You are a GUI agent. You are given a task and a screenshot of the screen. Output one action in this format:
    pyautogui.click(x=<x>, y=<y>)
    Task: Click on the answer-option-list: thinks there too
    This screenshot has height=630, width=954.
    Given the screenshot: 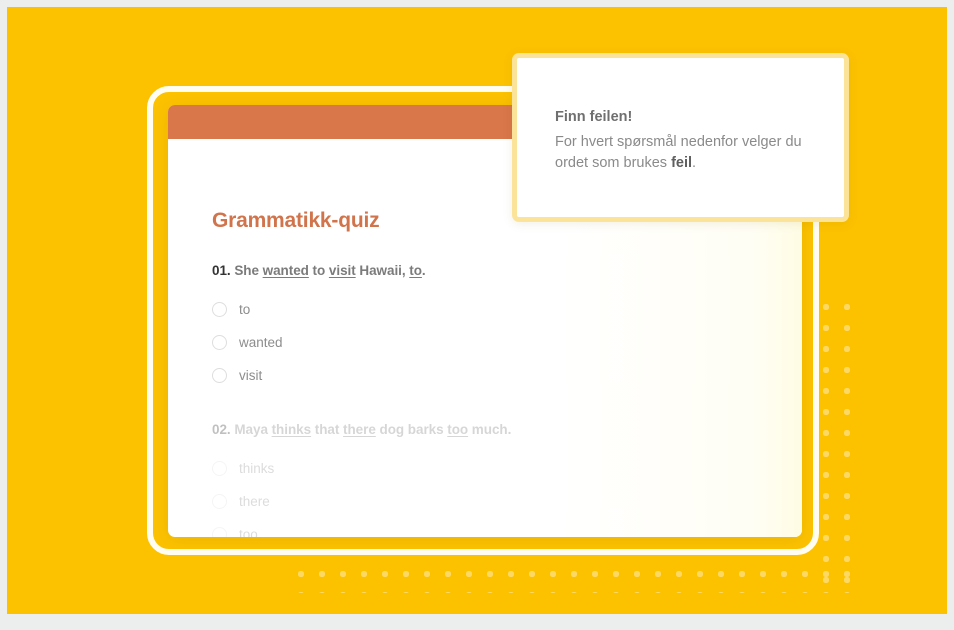 What is the action you would take?
    pyautogui.click(x=507, y=494)
    